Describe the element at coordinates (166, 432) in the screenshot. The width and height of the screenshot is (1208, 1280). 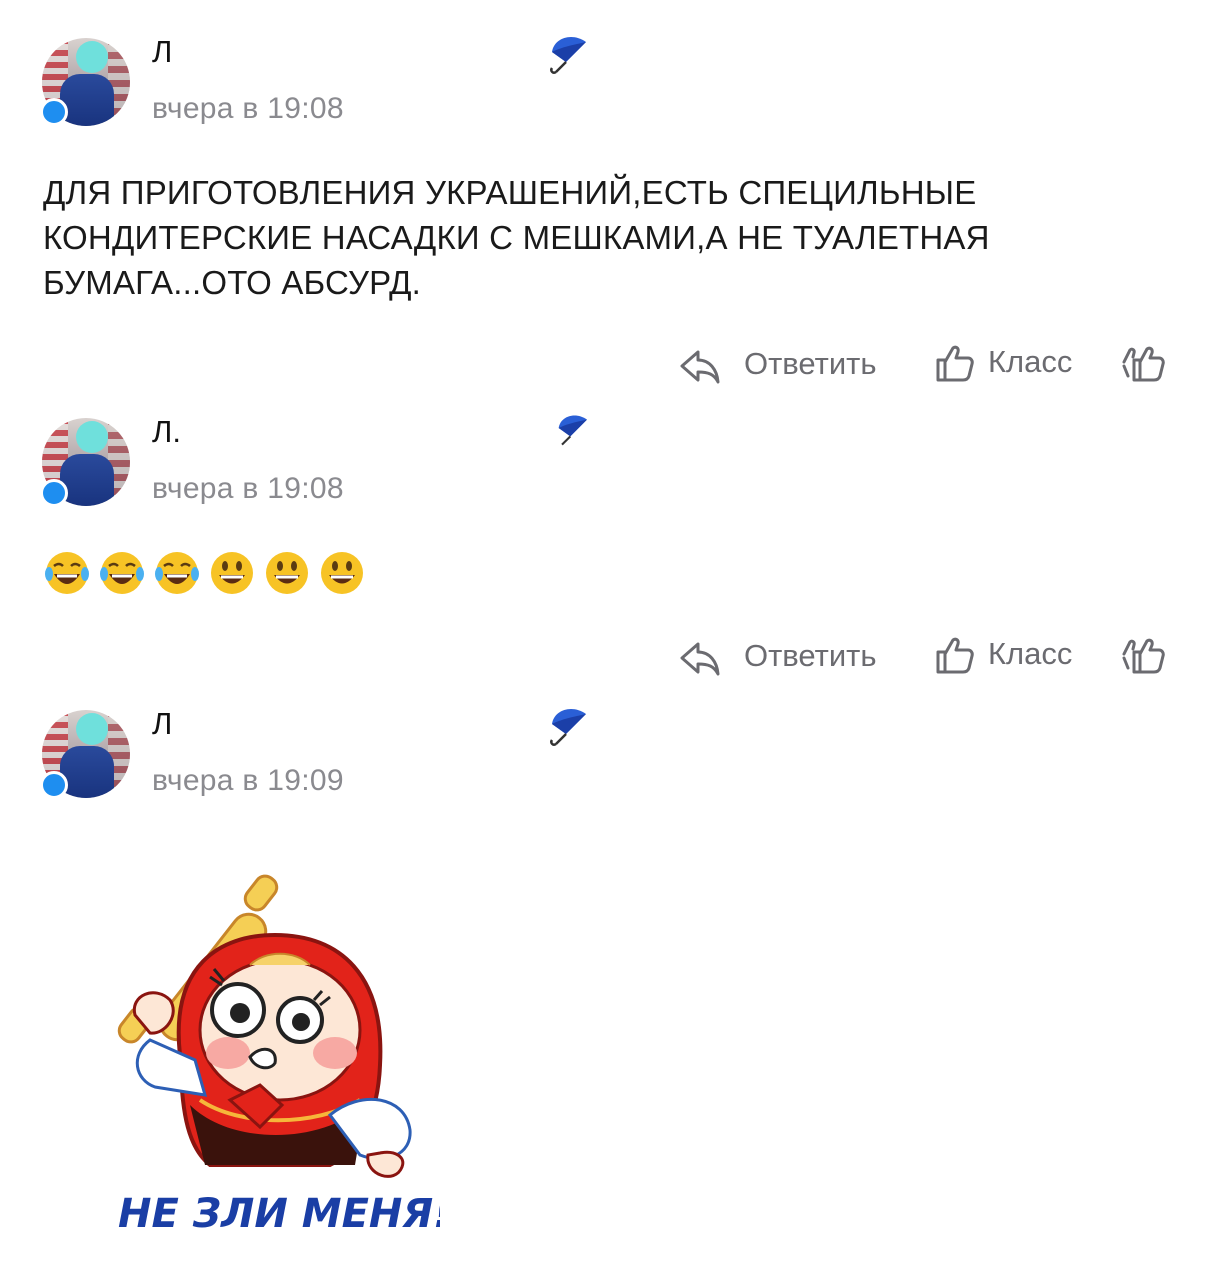
I see `comment-author: Л.` at that location.